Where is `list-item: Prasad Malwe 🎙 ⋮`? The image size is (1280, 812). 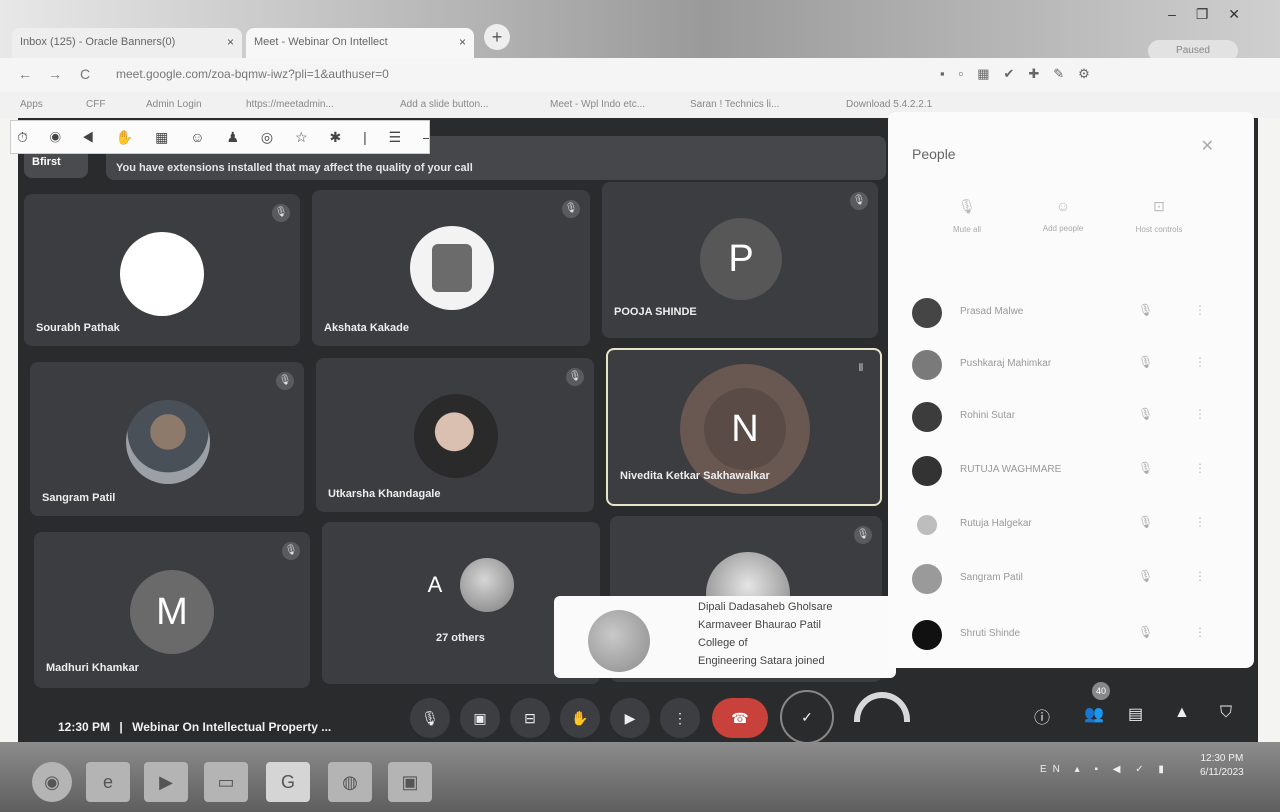
list-item: Prasad Malwe 🎙 ⋮ is located at coordinates (1072, 314).